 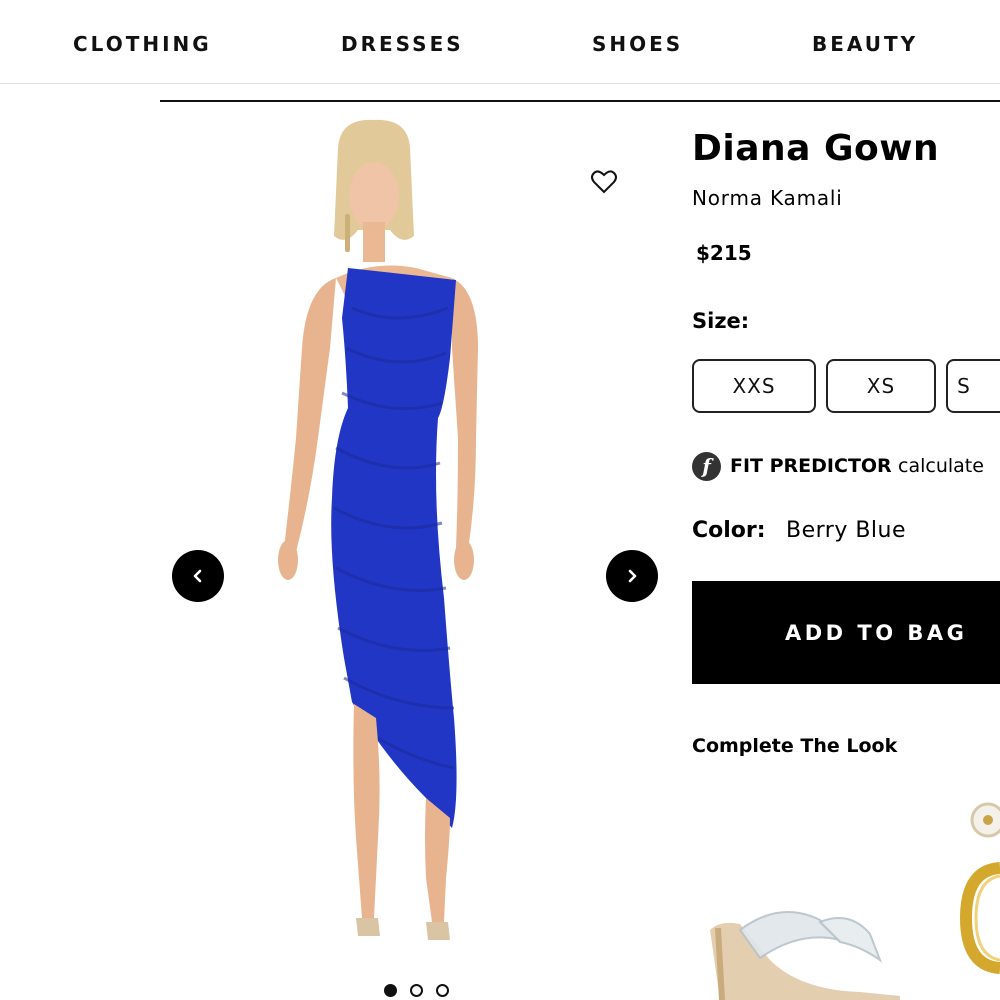 I want to click on nav-link-dresses: DRESSES, so click(x=402, y=44).